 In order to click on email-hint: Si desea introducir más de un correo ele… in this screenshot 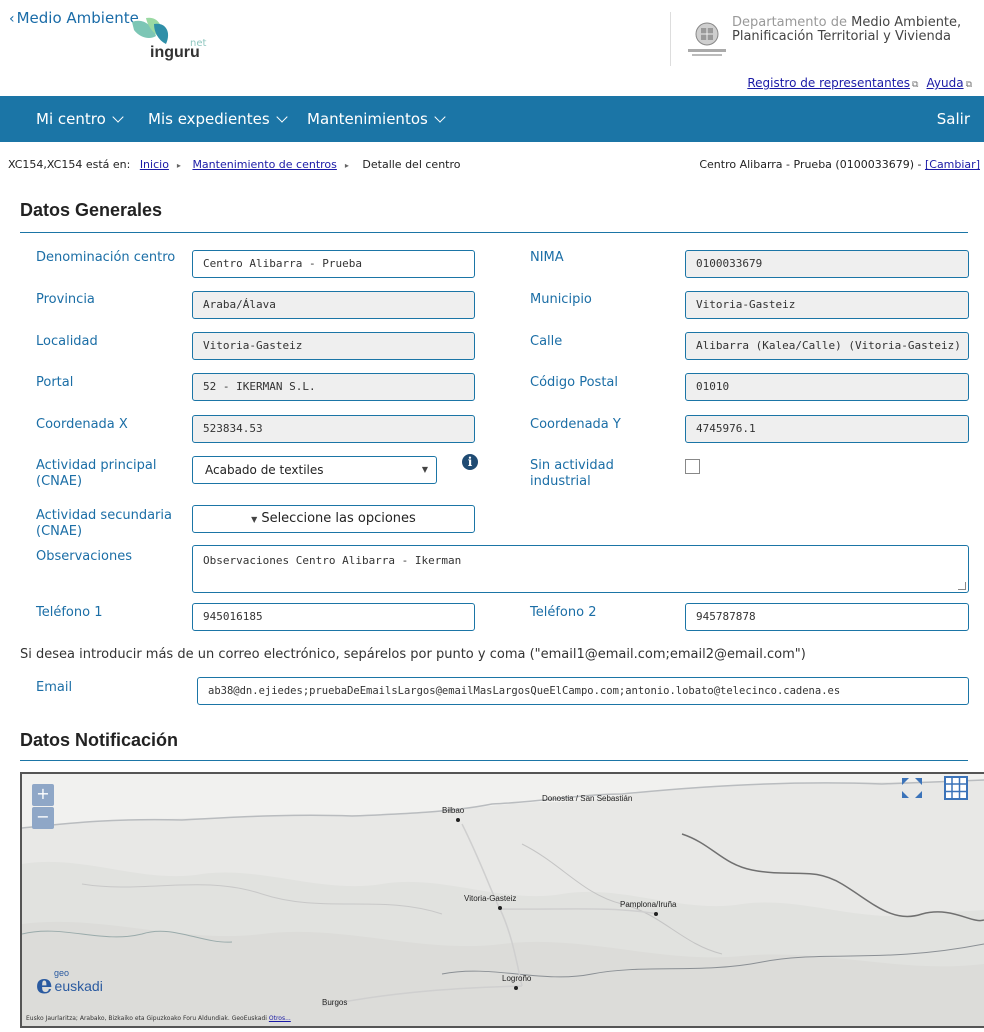, I will do `click(413, 654)`.